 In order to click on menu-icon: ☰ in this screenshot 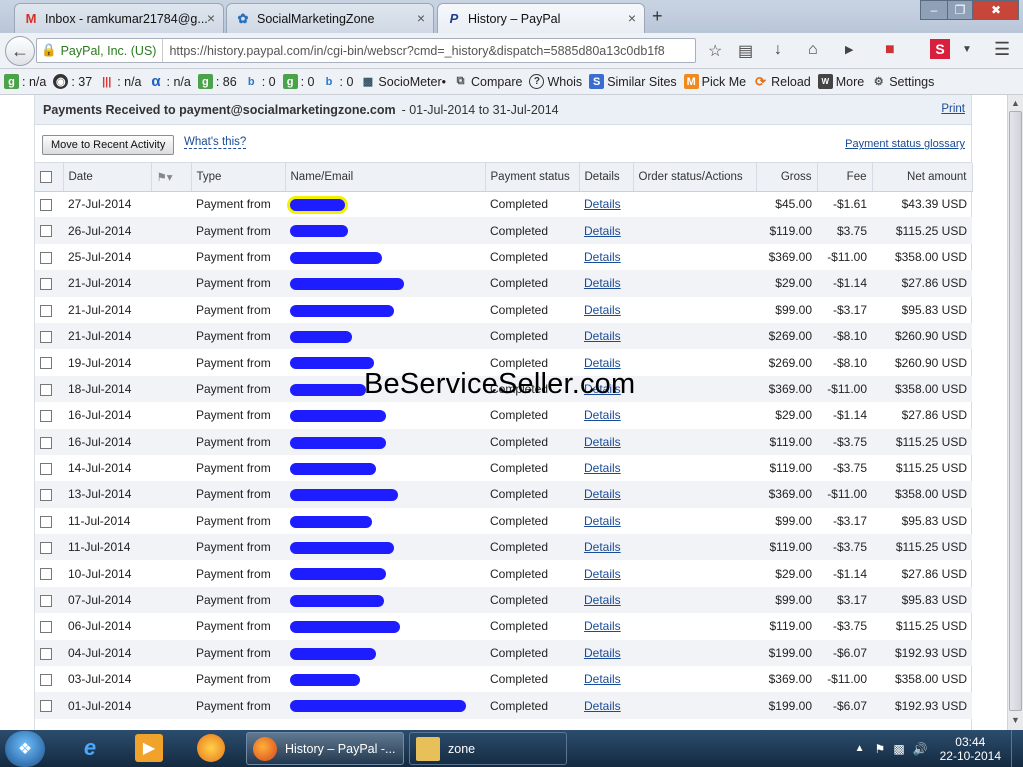, I will do `click(1002, 49)`.